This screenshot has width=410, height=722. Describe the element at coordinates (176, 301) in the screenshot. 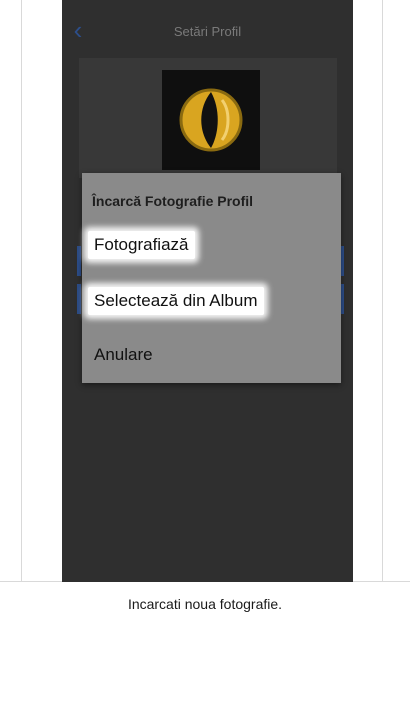

I see `select-from-album-option: Selectează din Album` at that location.